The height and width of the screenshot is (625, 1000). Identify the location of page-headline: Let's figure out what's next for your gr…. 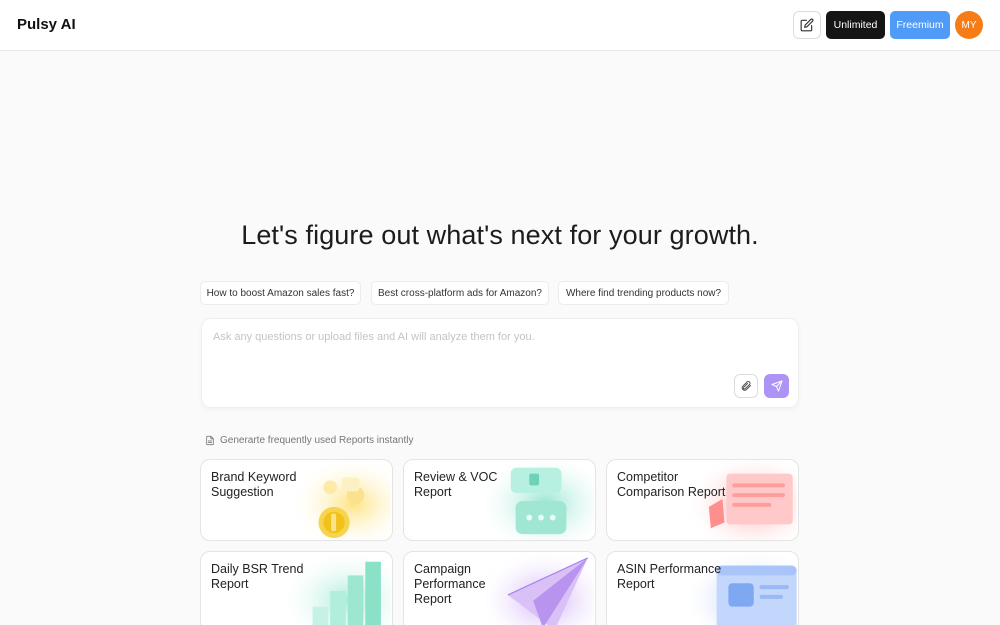
(500, 235).